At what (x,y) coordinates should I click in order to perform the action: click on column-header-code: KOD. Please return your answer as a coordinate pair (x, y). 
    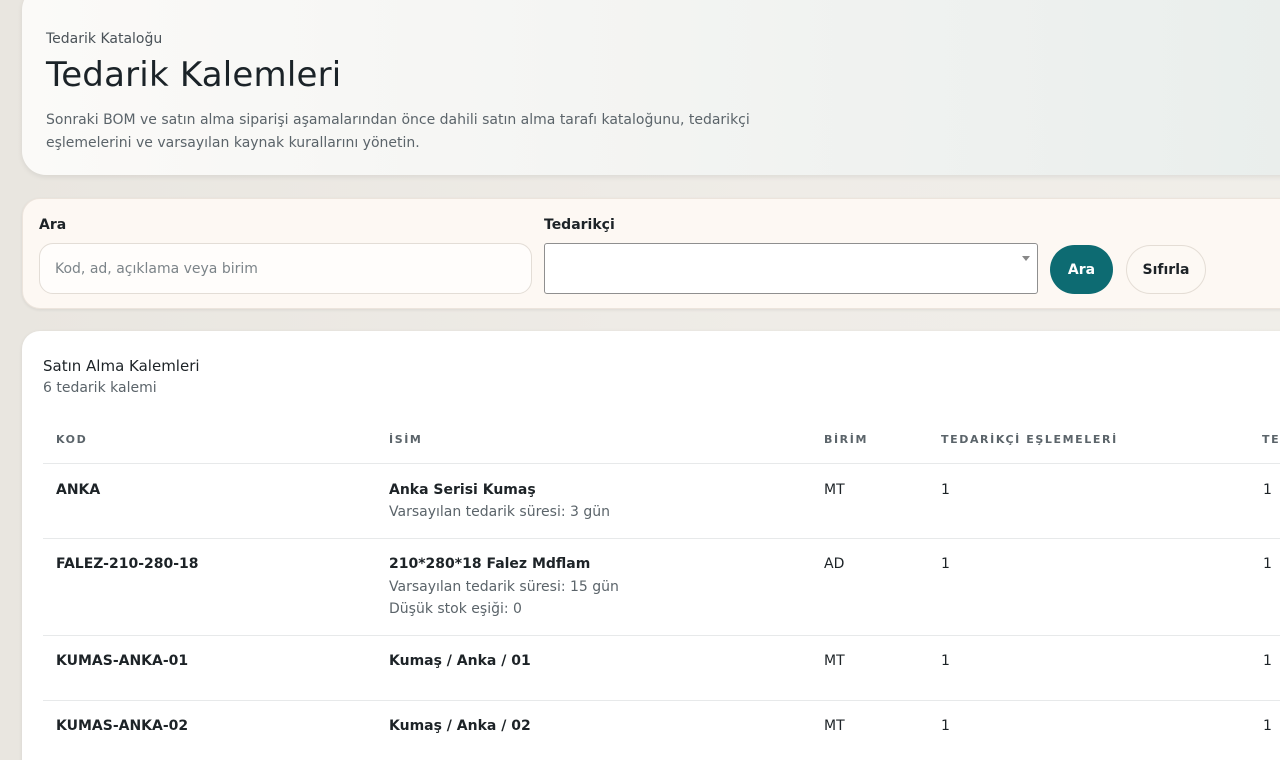
    Looking at the image, I should click on (71, 439).